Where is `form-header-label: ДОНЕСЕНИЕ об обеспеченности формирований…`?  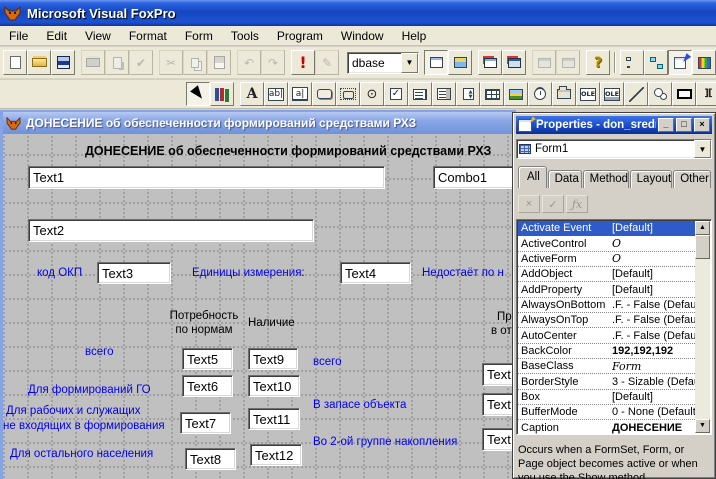 form-header-label: ДОНЕСЕНИЕ об обеспеченности формирований… is located at coordinates (300, 151).